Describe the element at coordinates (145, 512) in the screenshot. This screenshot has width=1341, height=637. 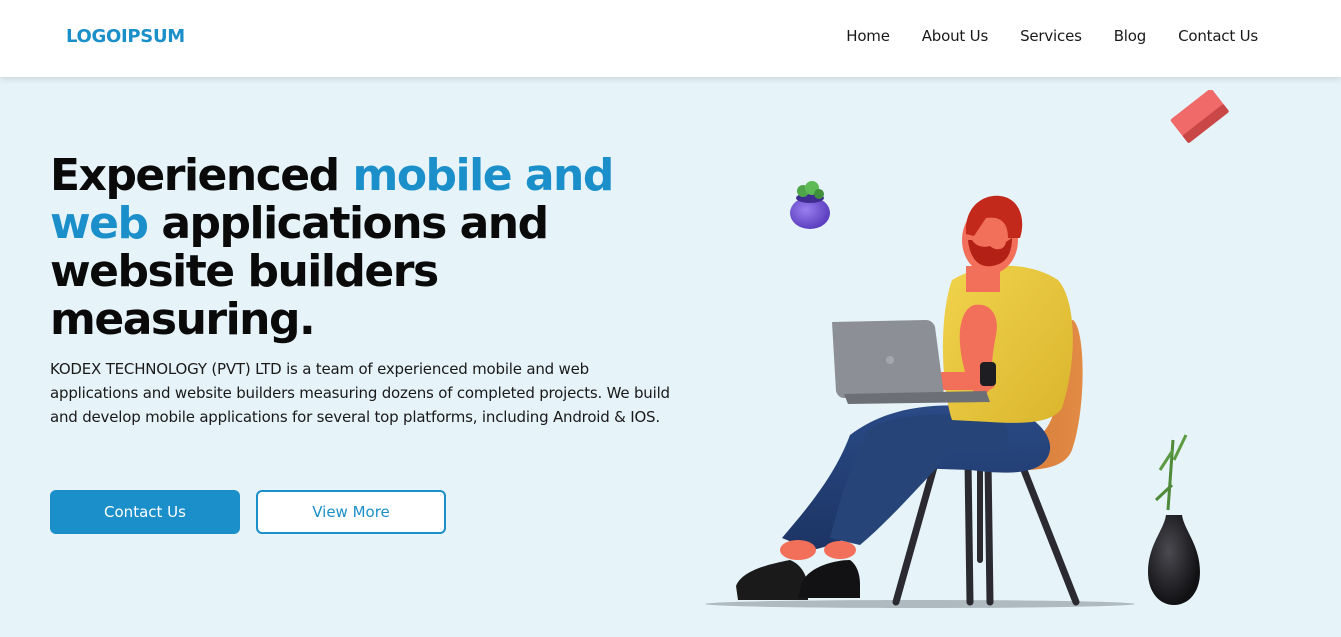
I see `contact-us-button: Contact Us` at that location.